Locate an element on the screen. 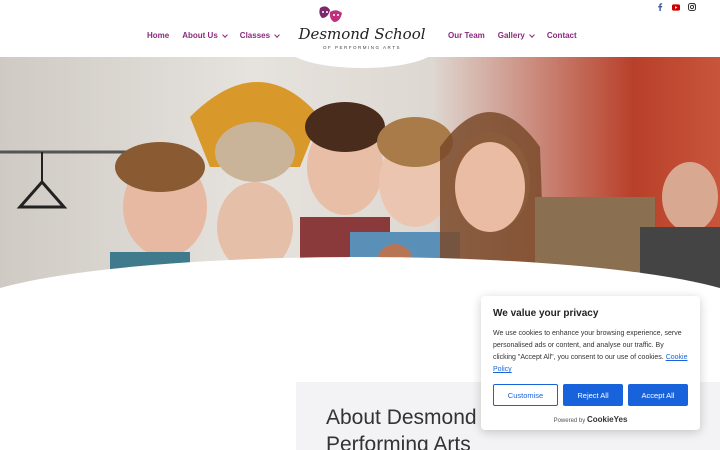 The height and width of the screenshot is (450, 720). social-links is located at coordinates (676, 7).